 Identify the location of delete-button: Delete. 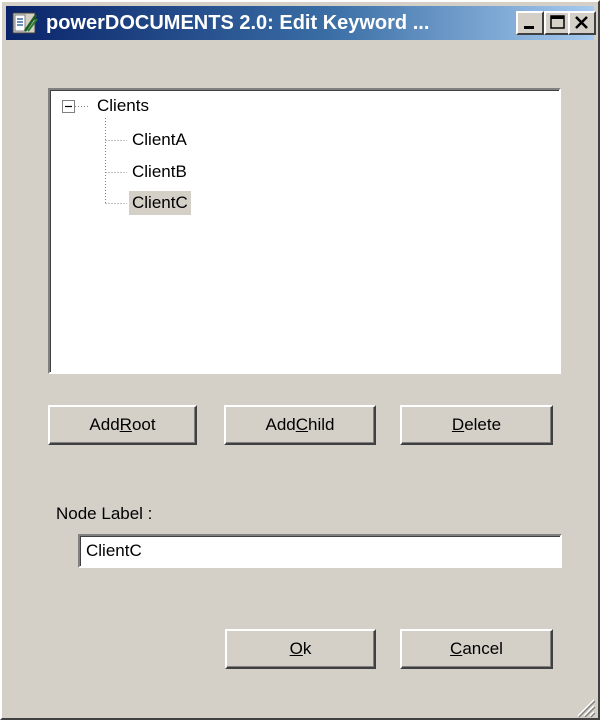
(476, 425).